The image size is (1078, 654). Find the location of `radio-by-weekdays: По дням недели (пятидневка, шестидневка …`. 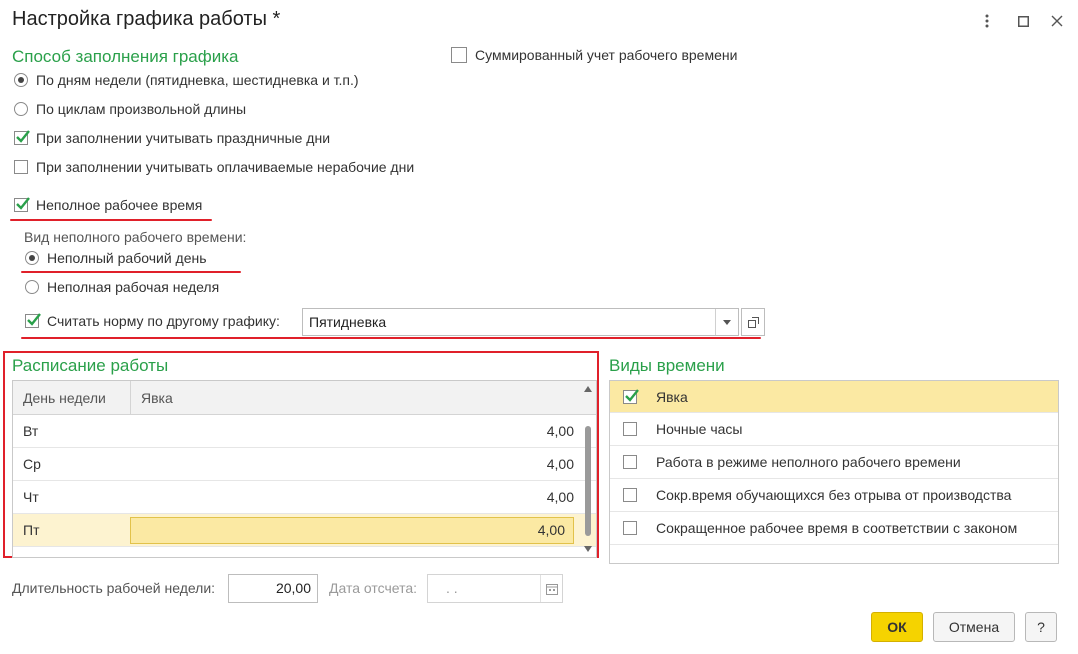

radio-by-weekdays: По дням недели (пятидневка, шестидневка … is located at coordinates (186, 80).